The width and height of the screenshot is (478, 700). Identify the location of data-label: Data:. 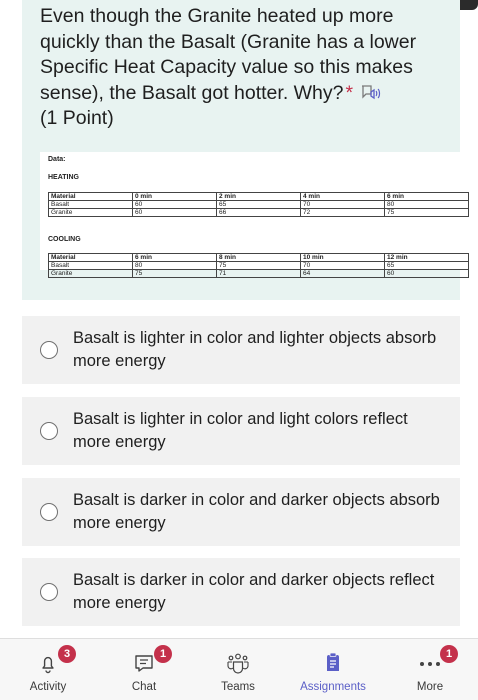
(57, 159).